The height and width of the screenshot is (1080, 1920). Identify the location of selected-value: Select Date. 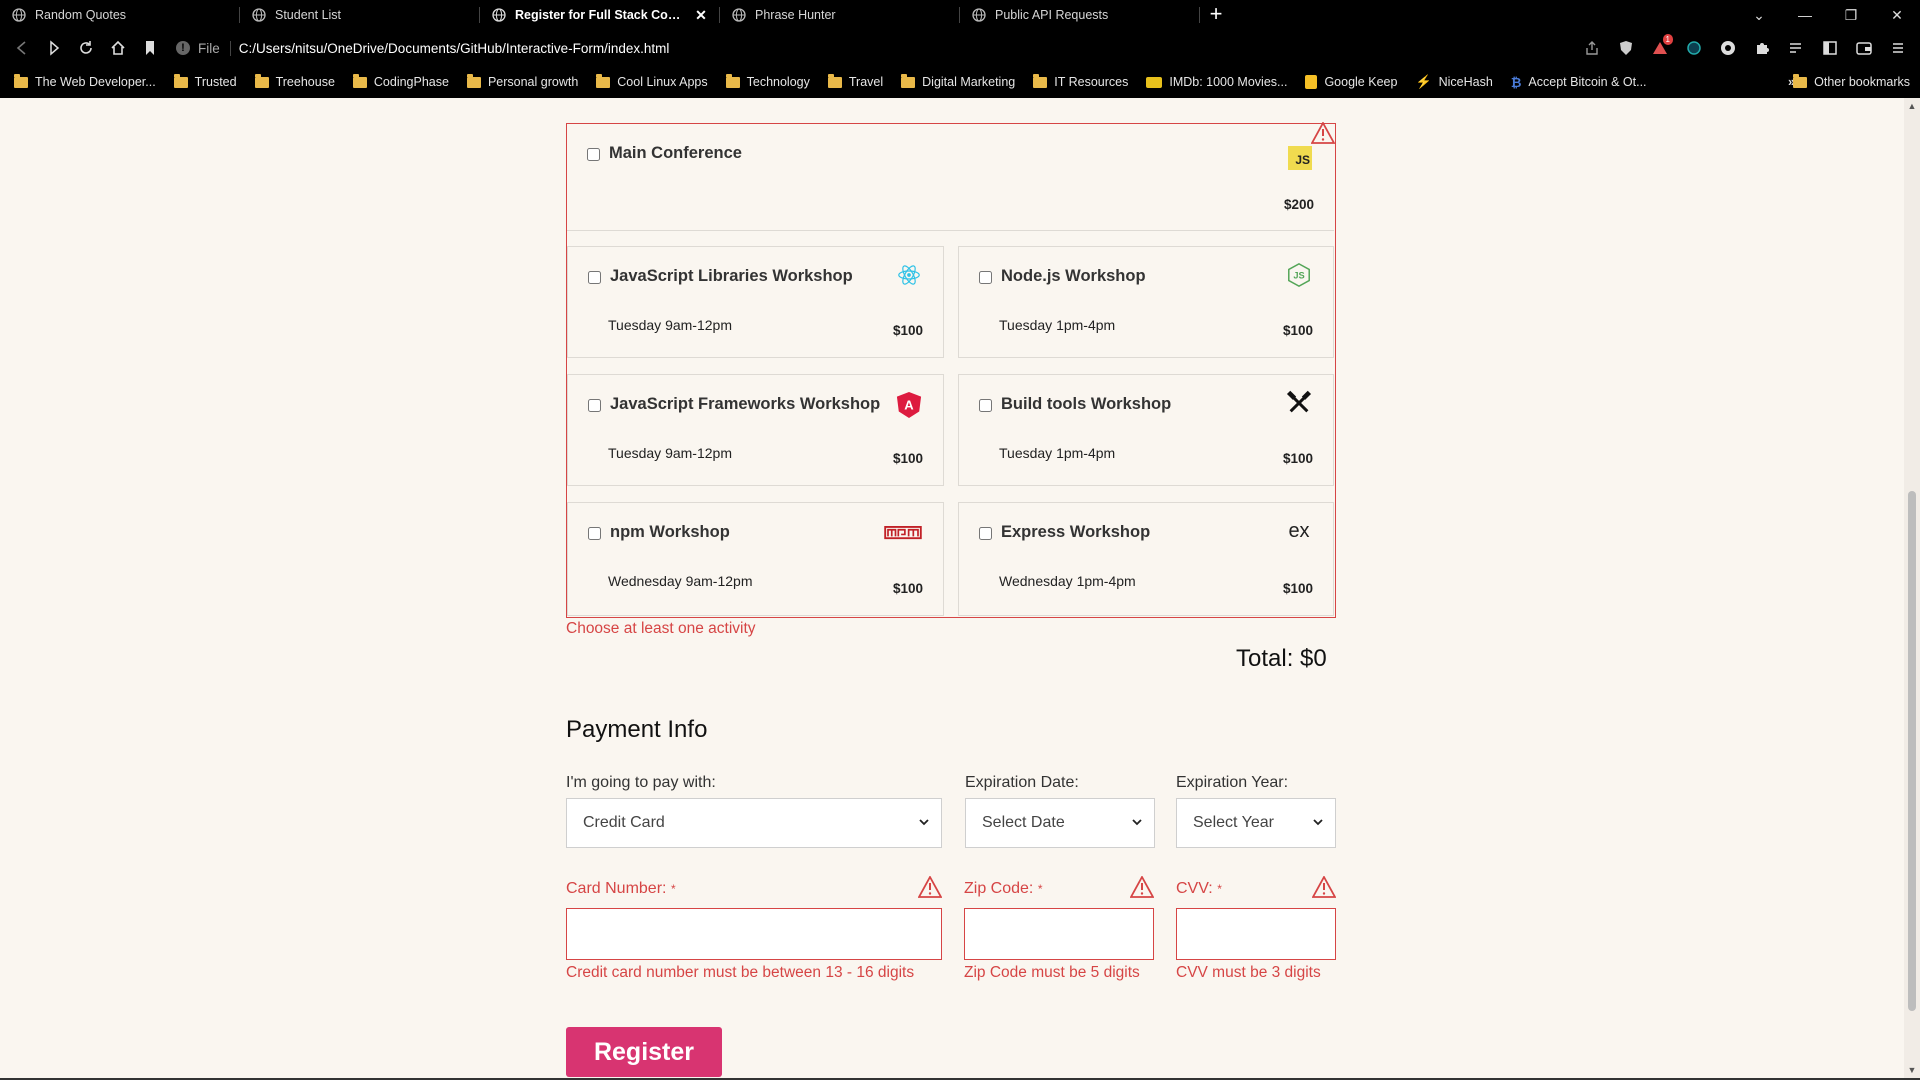
(1023, 822).